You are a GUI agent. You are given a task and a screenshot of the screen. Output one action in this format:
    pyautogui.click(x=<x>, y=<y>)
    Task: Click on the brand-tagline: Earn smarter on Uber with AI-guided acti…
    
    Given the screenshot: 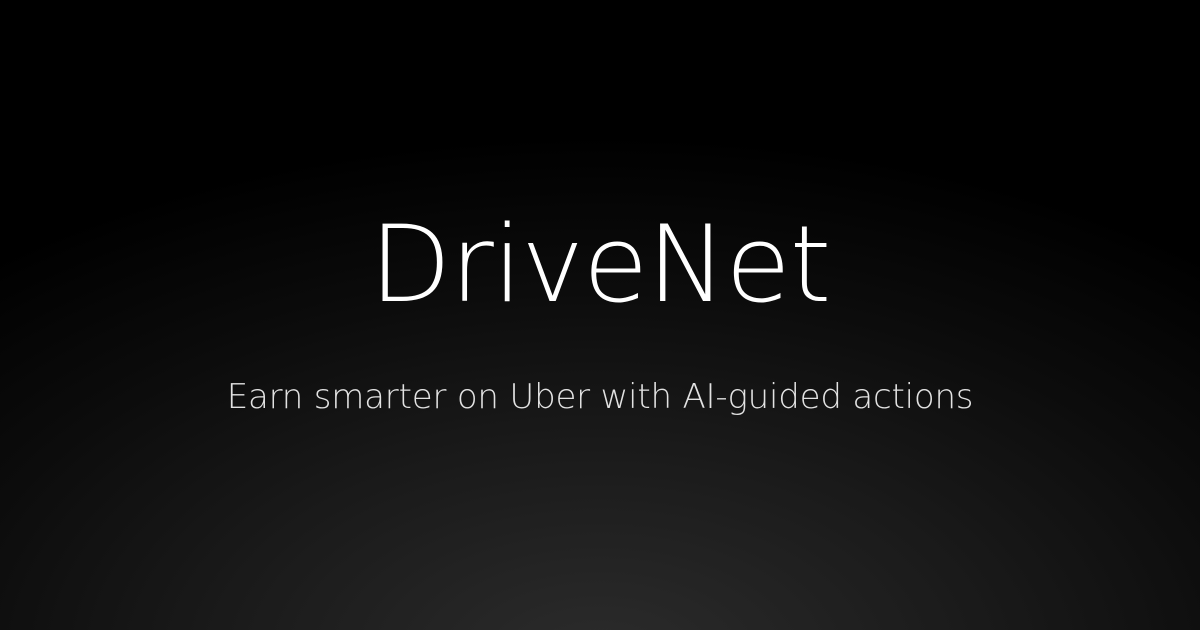 What is the action you would take?
    pyautogui.click(x=600, y=397)
    